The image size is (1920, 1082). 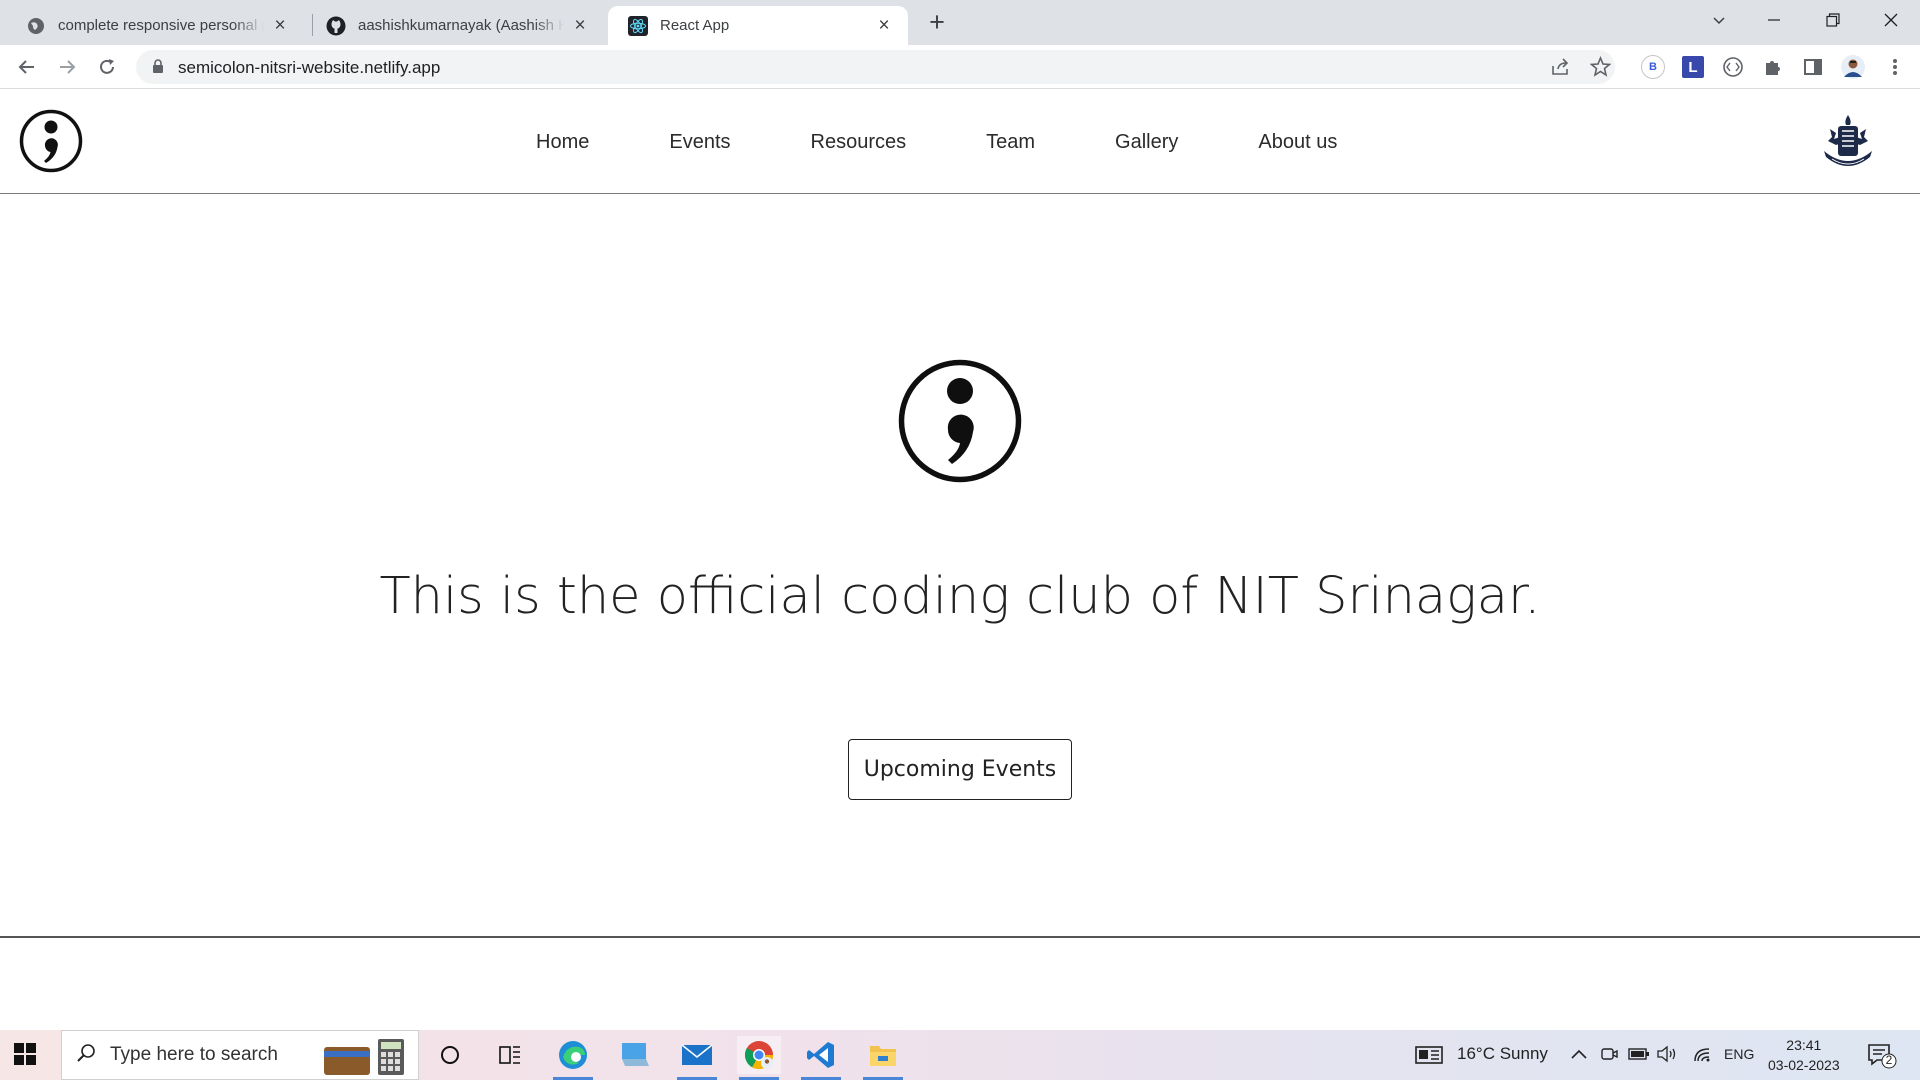 What do you see at coordinates (960, 769) in the screenshot?
I see `upcoming-events-button: Upcoming Events` at bounding box center [960, 769].